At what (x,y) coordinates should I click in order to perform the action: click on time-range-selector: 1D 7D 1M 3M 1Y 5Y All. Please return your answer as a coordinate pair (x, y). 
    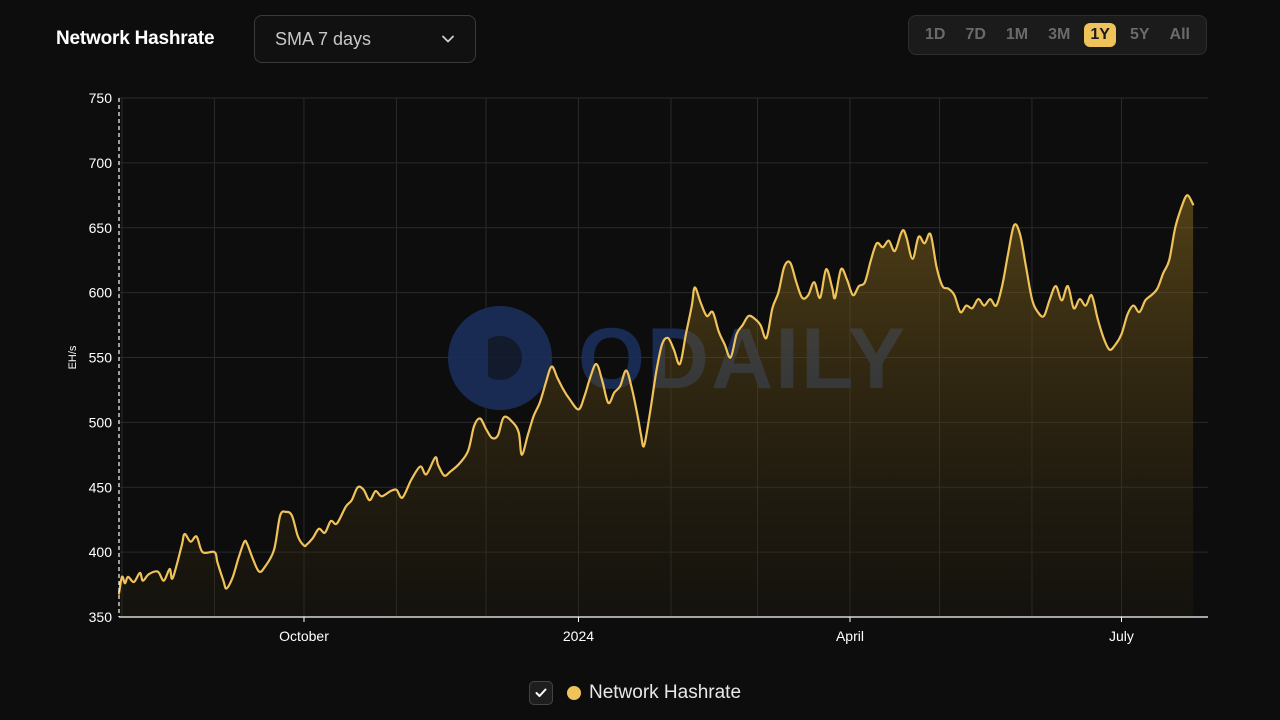
    Looking at the image, I should click on (1057, 35).